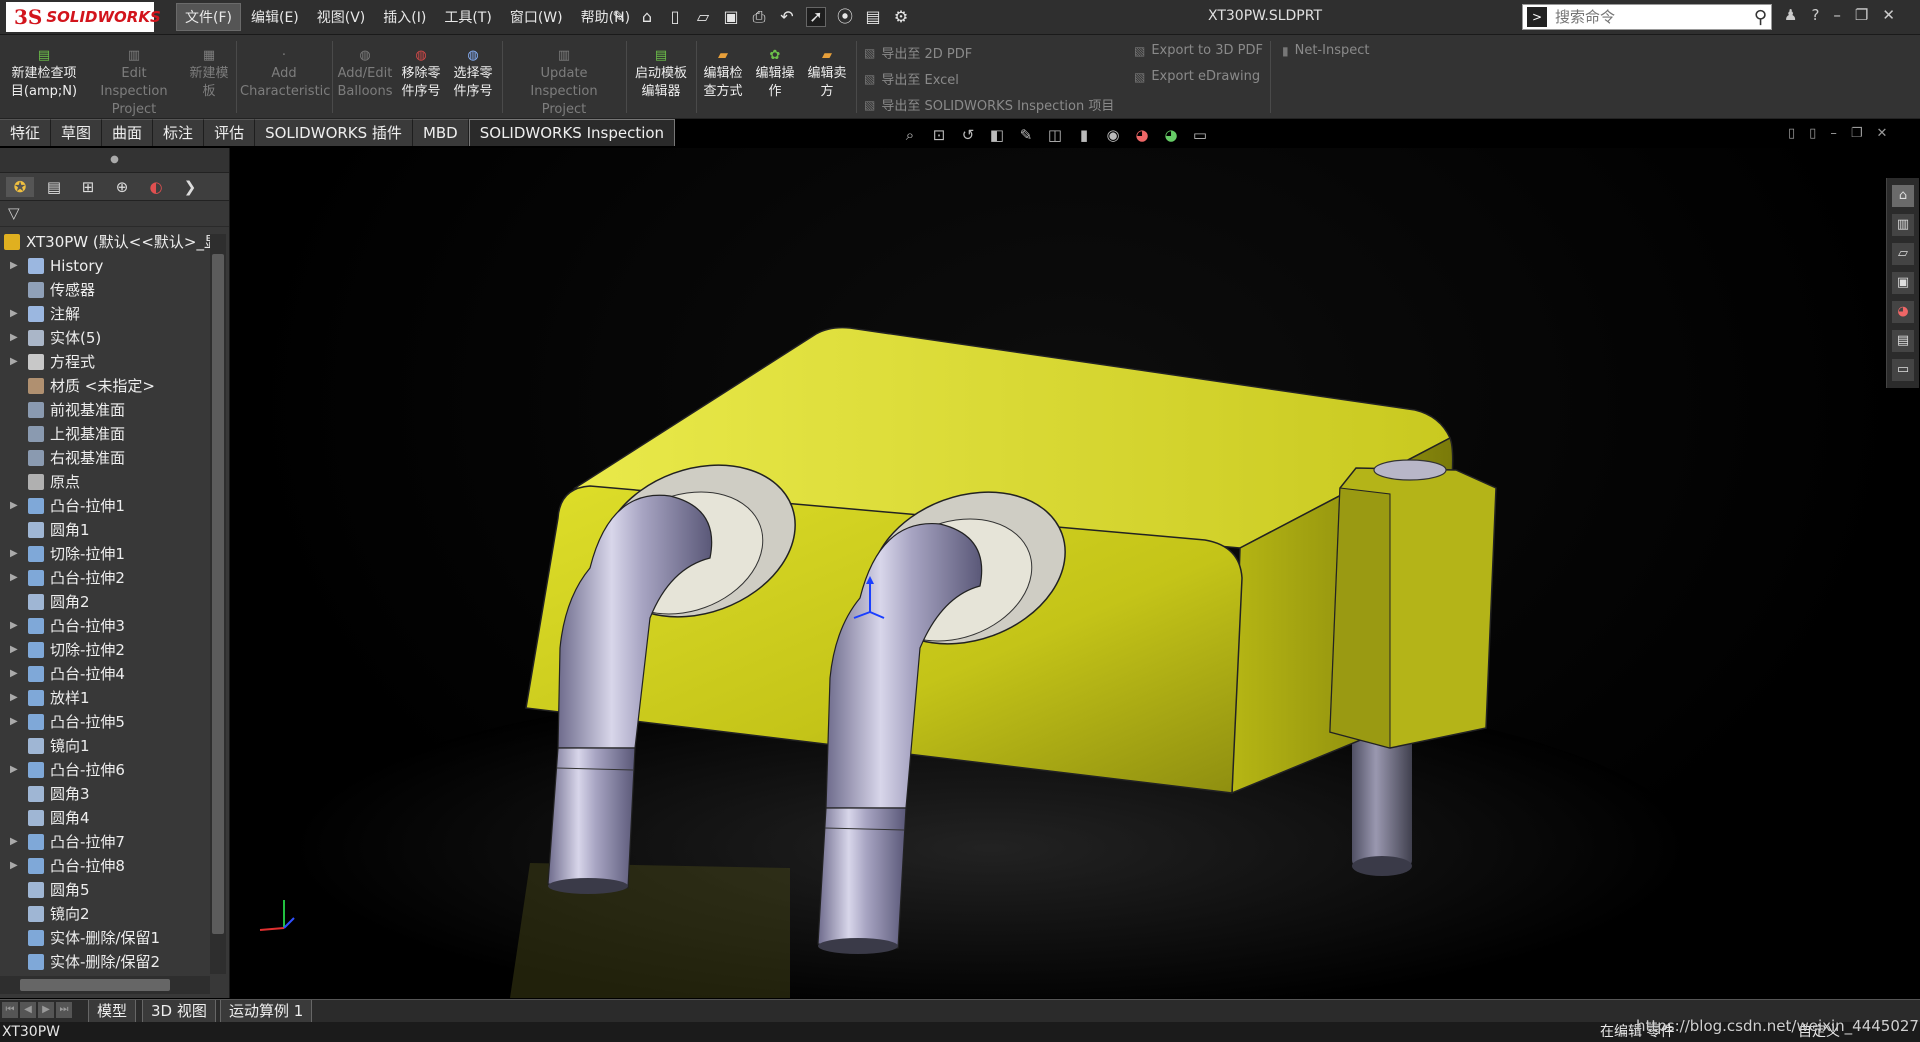  I want to click on tree-item: ▶ 凸台-拉伸4, so click(105, 674).